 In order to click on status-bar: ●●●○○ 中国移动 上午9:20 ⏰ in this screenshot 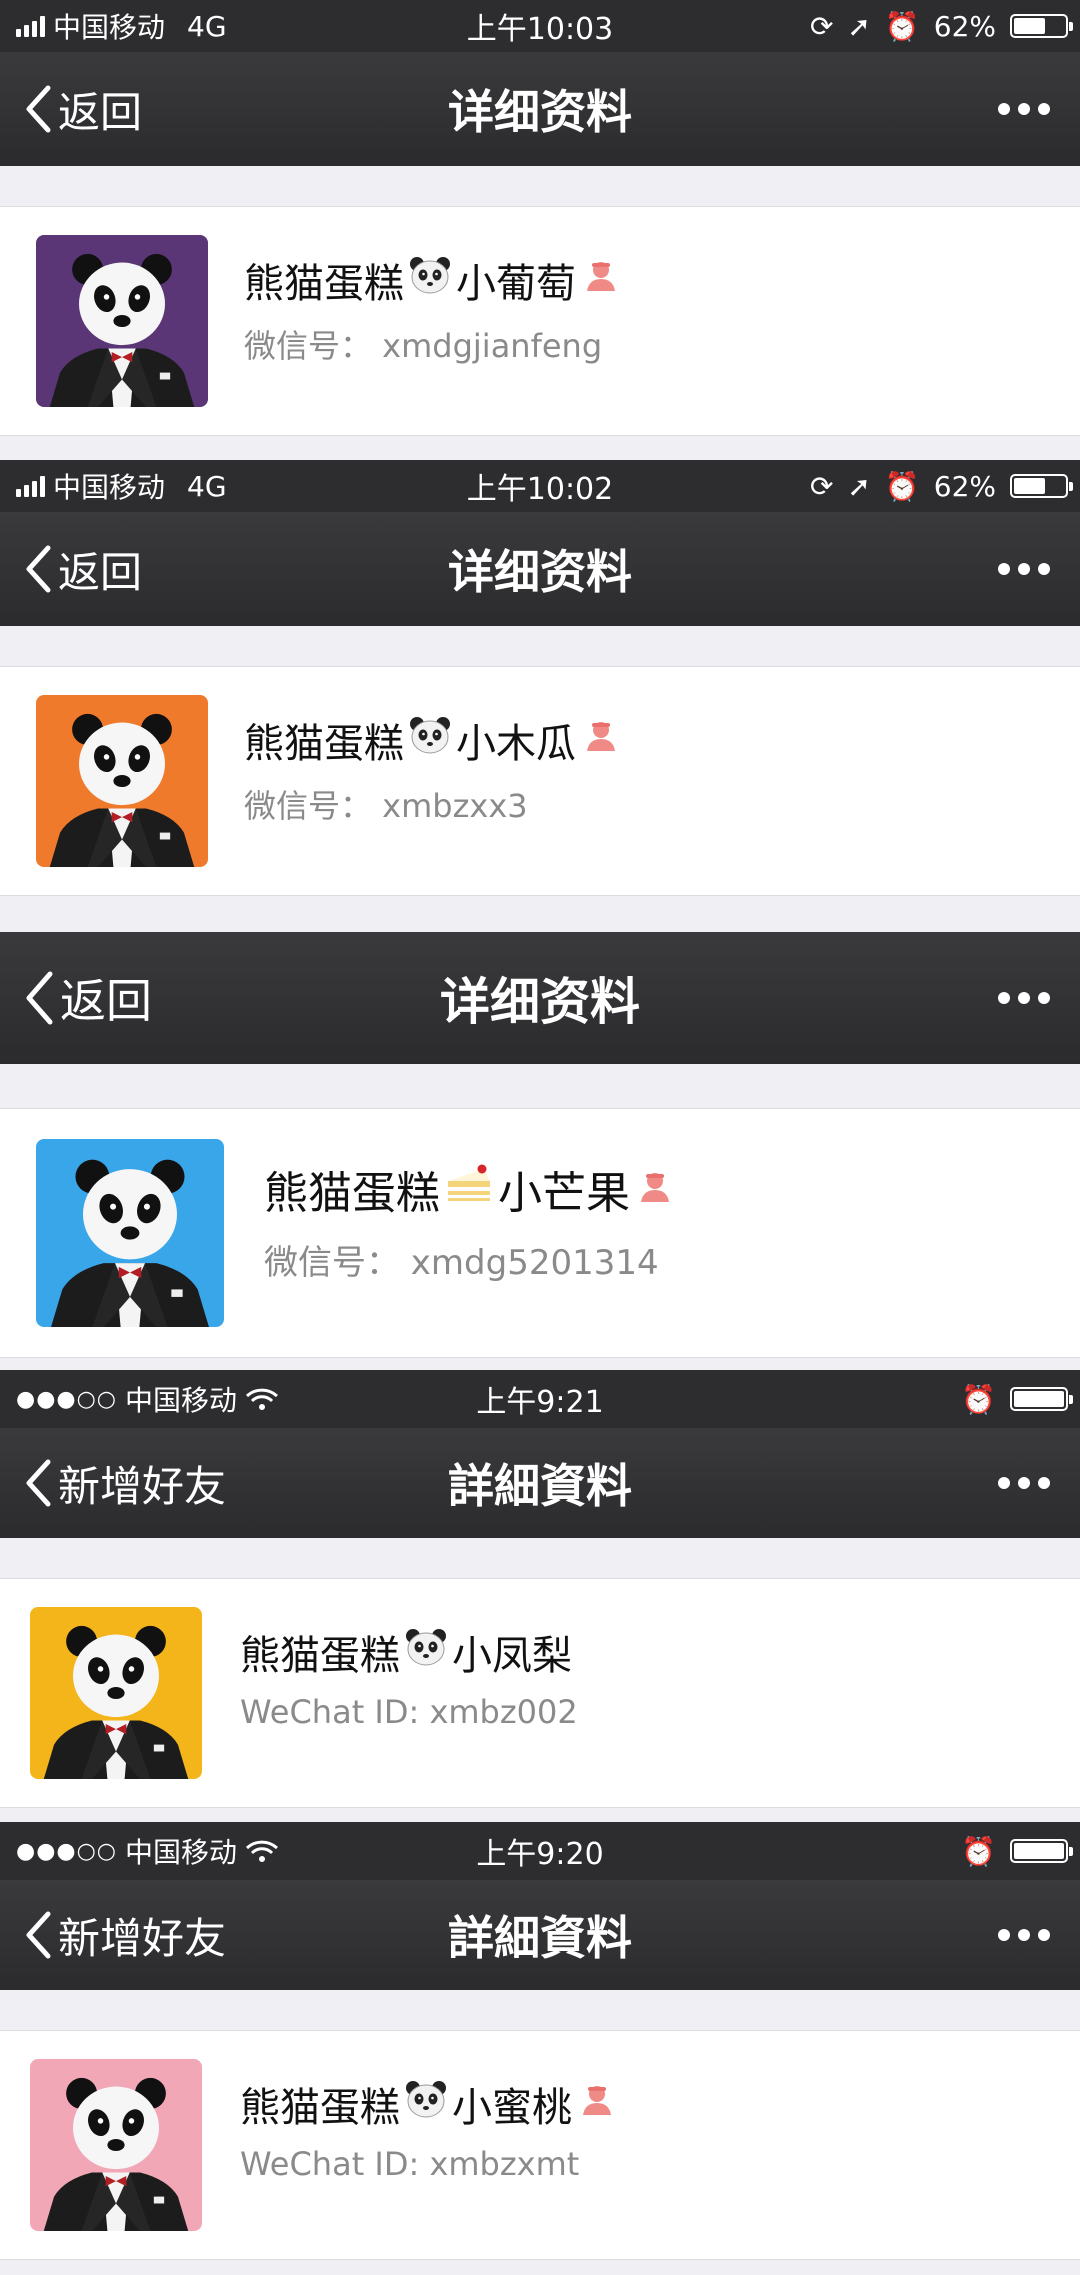, I will do `click(540, 1851)`.